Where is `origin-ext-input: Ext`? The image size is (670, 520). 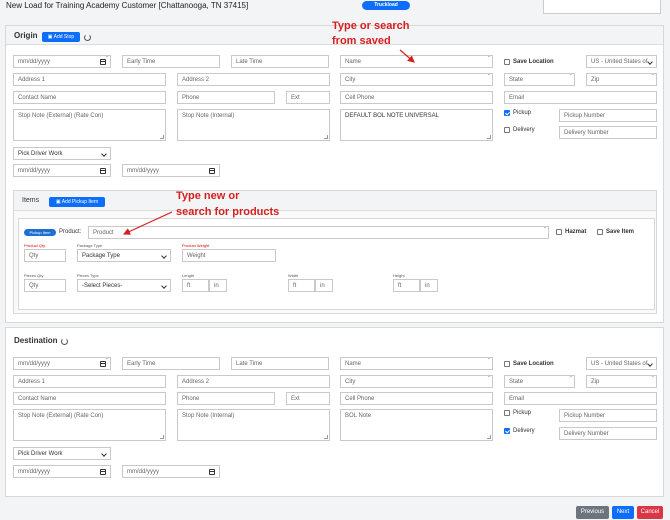
origin-ext-input: Ext is located at coordinates (308, 97).